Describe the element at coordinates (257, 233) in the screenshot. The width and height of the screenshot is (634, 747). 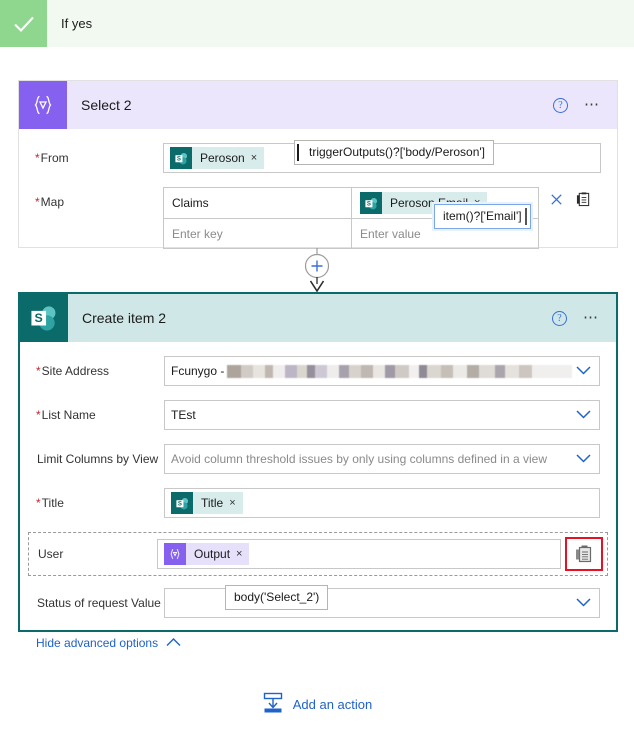
I see `map-key-input-1: Enter key` at that location.